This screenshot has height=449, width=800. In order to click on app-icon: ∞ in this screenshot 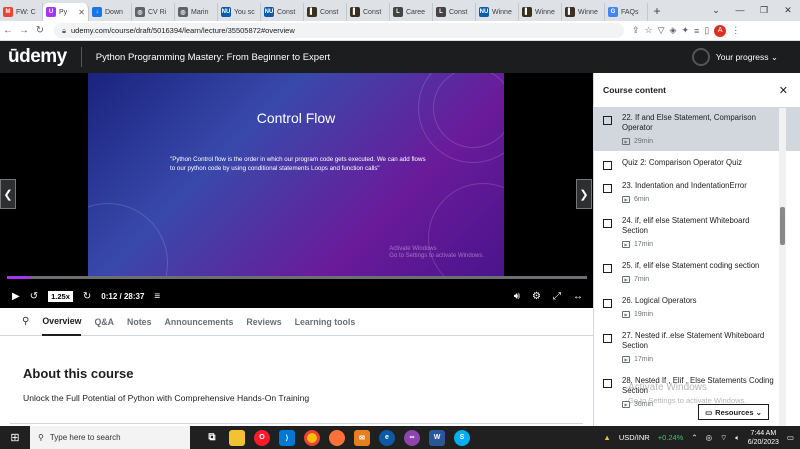, I will do `click(412, 437)`.